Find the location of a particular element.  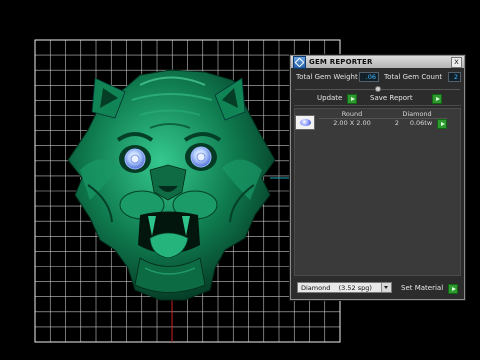

save-report-button is located at coordinates (437, 99).